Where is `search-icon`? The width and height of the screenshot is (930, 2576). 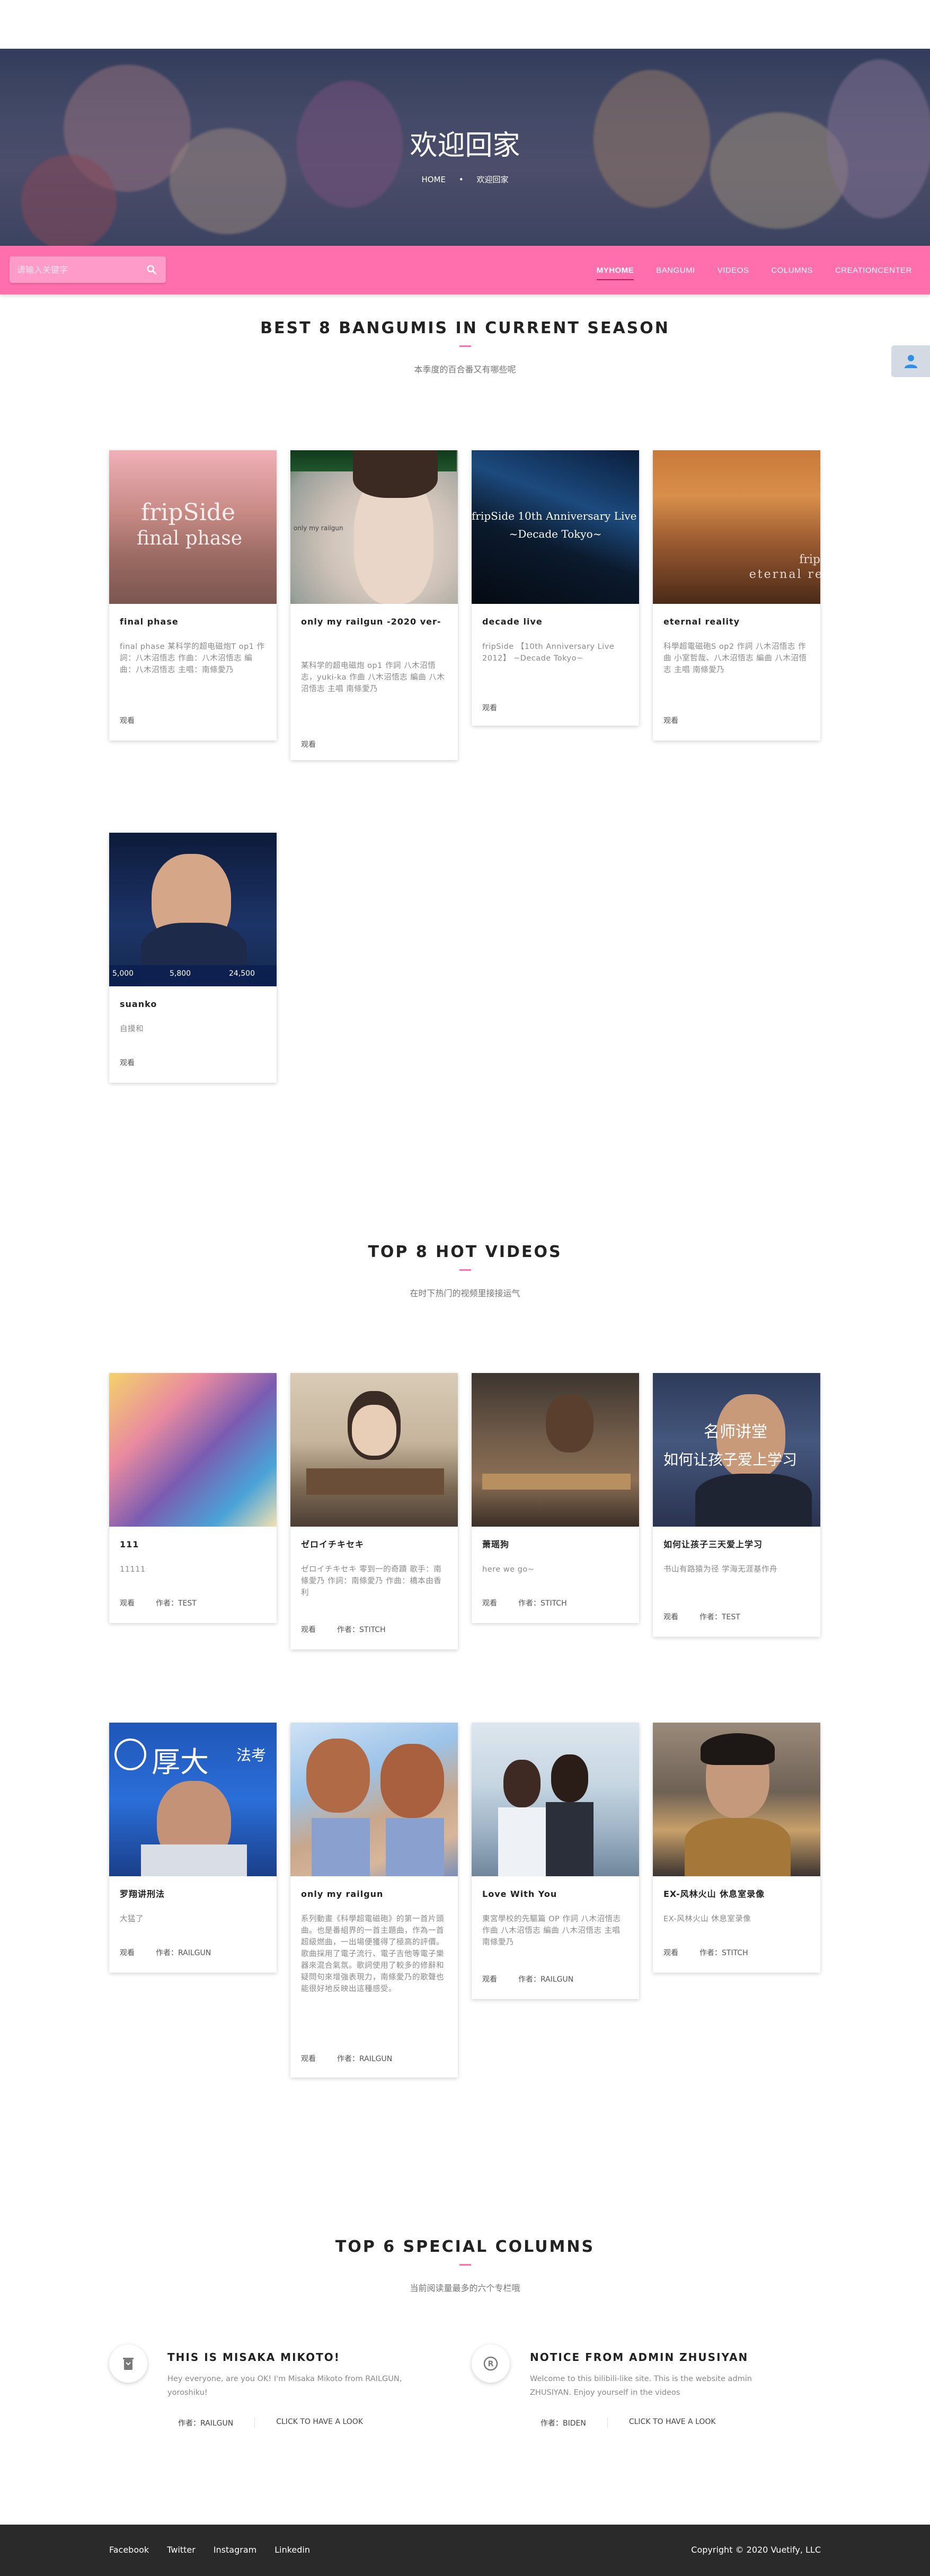
search-icon is located at coordinates (152, 269).